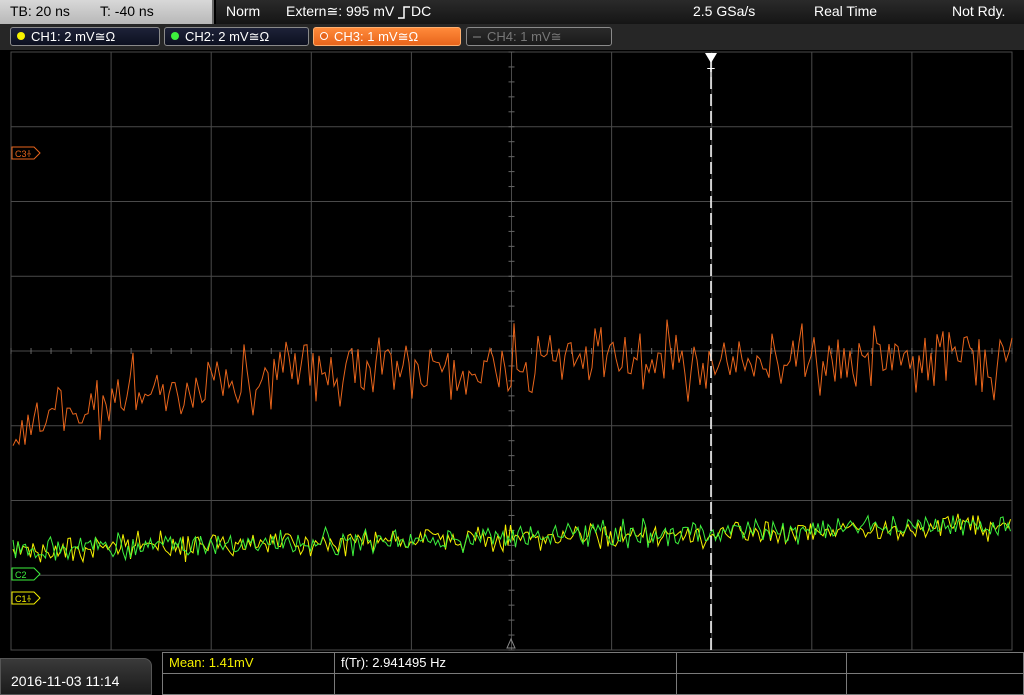 The image size is (1024, 695). What do you see at coordinates (394, 662) in the screenshot?
I see `frequency-measurement: f(Tr): 2.941495 Hz` at bounding box center [394, 662].